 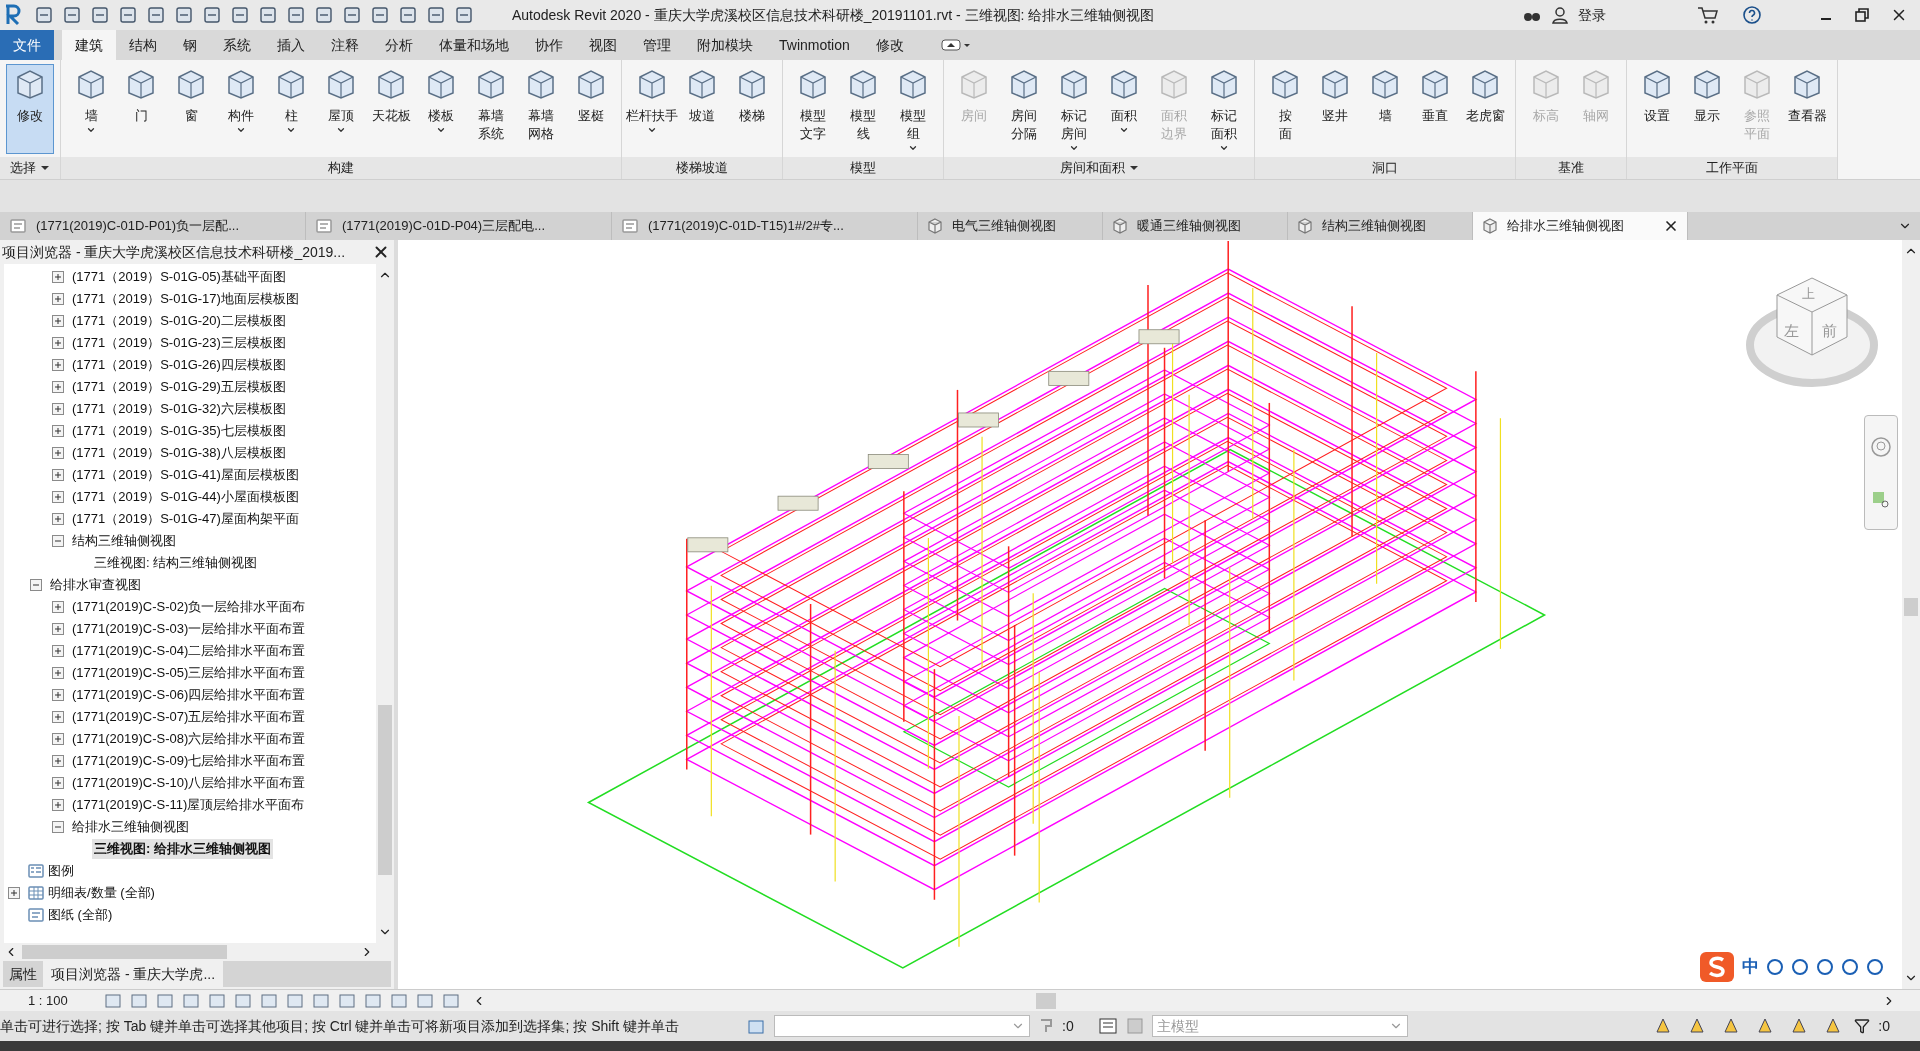 I want to click on user-icon, so click(x=1560, y=15).